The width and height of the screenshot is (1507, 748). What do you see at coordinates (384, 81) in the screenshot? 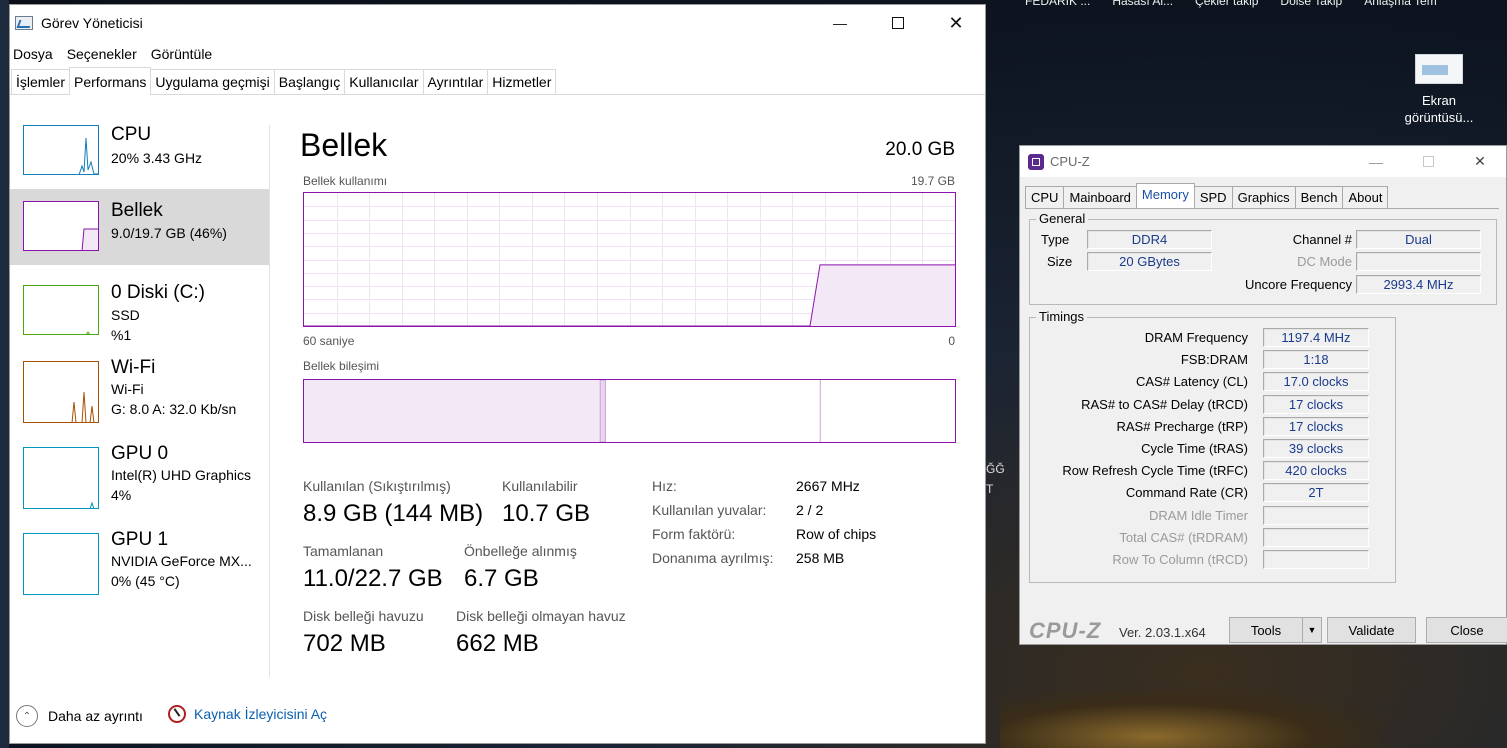
I see `tab-users: Kullanıcılar` at bounding box center [384, 81].